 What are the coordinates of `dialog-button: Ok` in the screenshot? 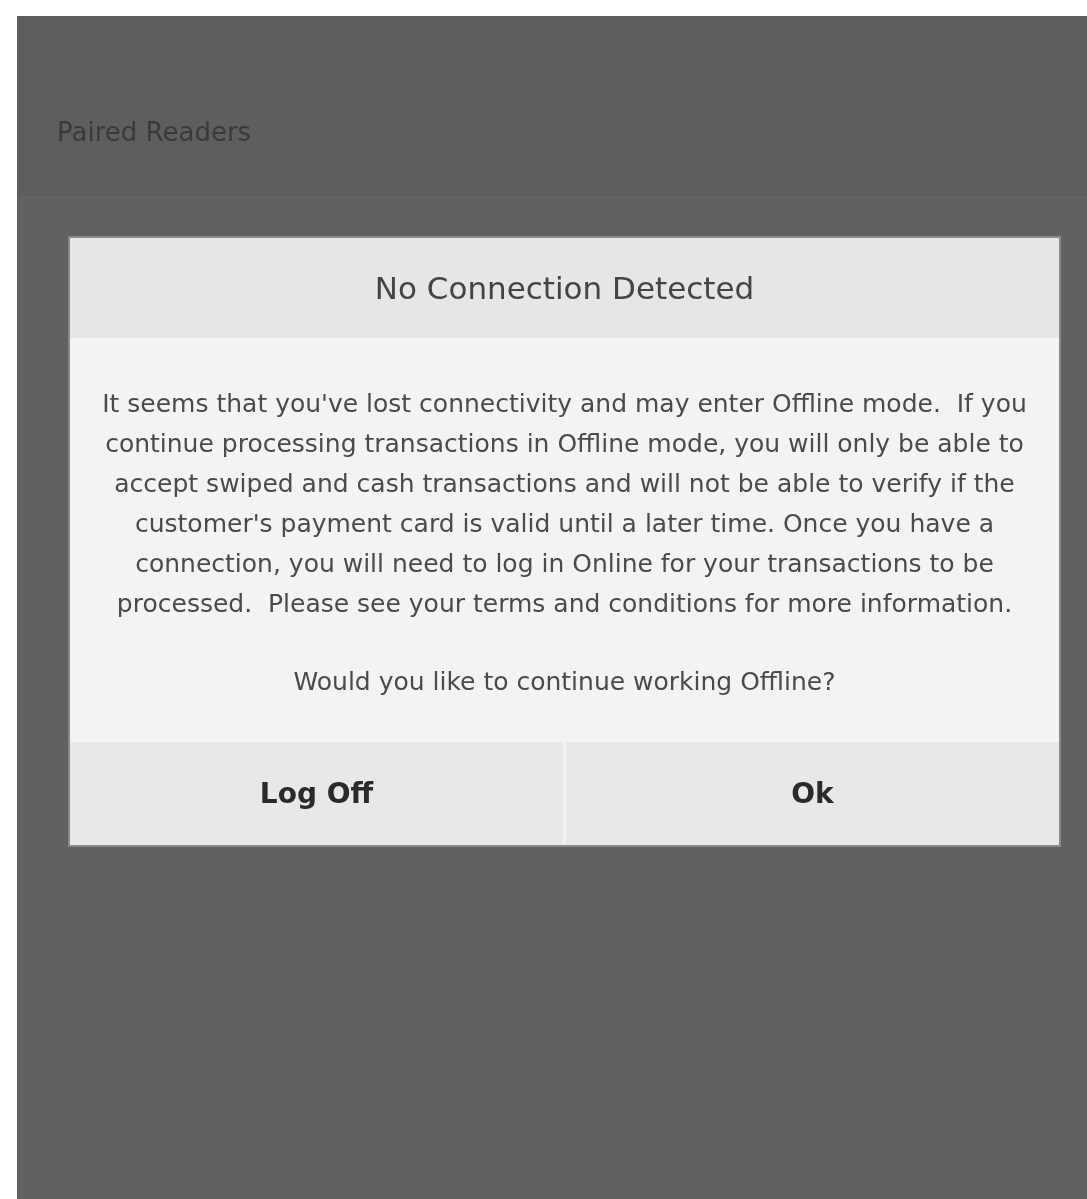 It's located at (812, 793).